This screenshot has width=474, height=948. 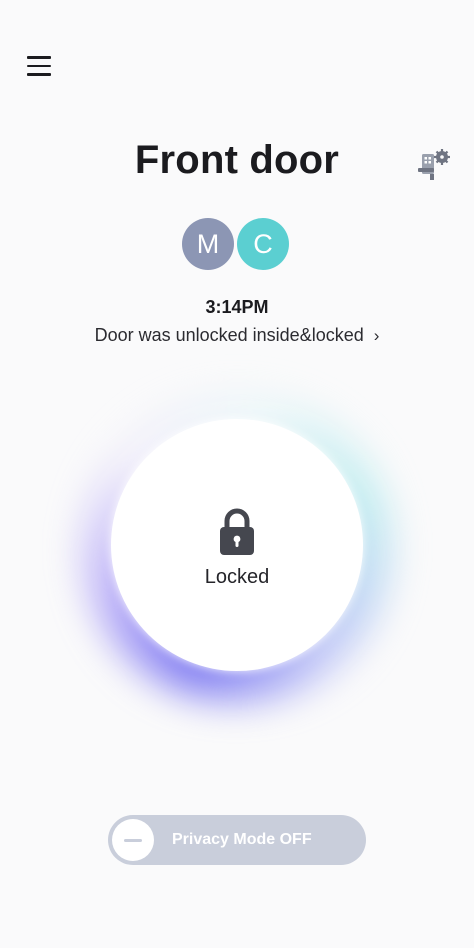 What do you see at coordinates (237, 531) in the screenshot?
I see `padlock-icon` at bounding box center [237, 531].